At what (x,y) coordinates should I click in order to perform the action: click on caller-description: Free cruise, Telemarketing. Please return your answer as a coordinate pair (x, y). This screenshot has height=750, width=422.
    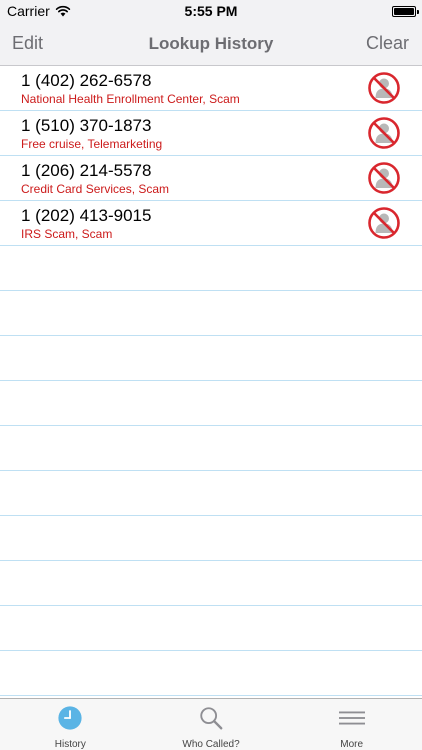
    Looking at the image, I should click on (92, 144).